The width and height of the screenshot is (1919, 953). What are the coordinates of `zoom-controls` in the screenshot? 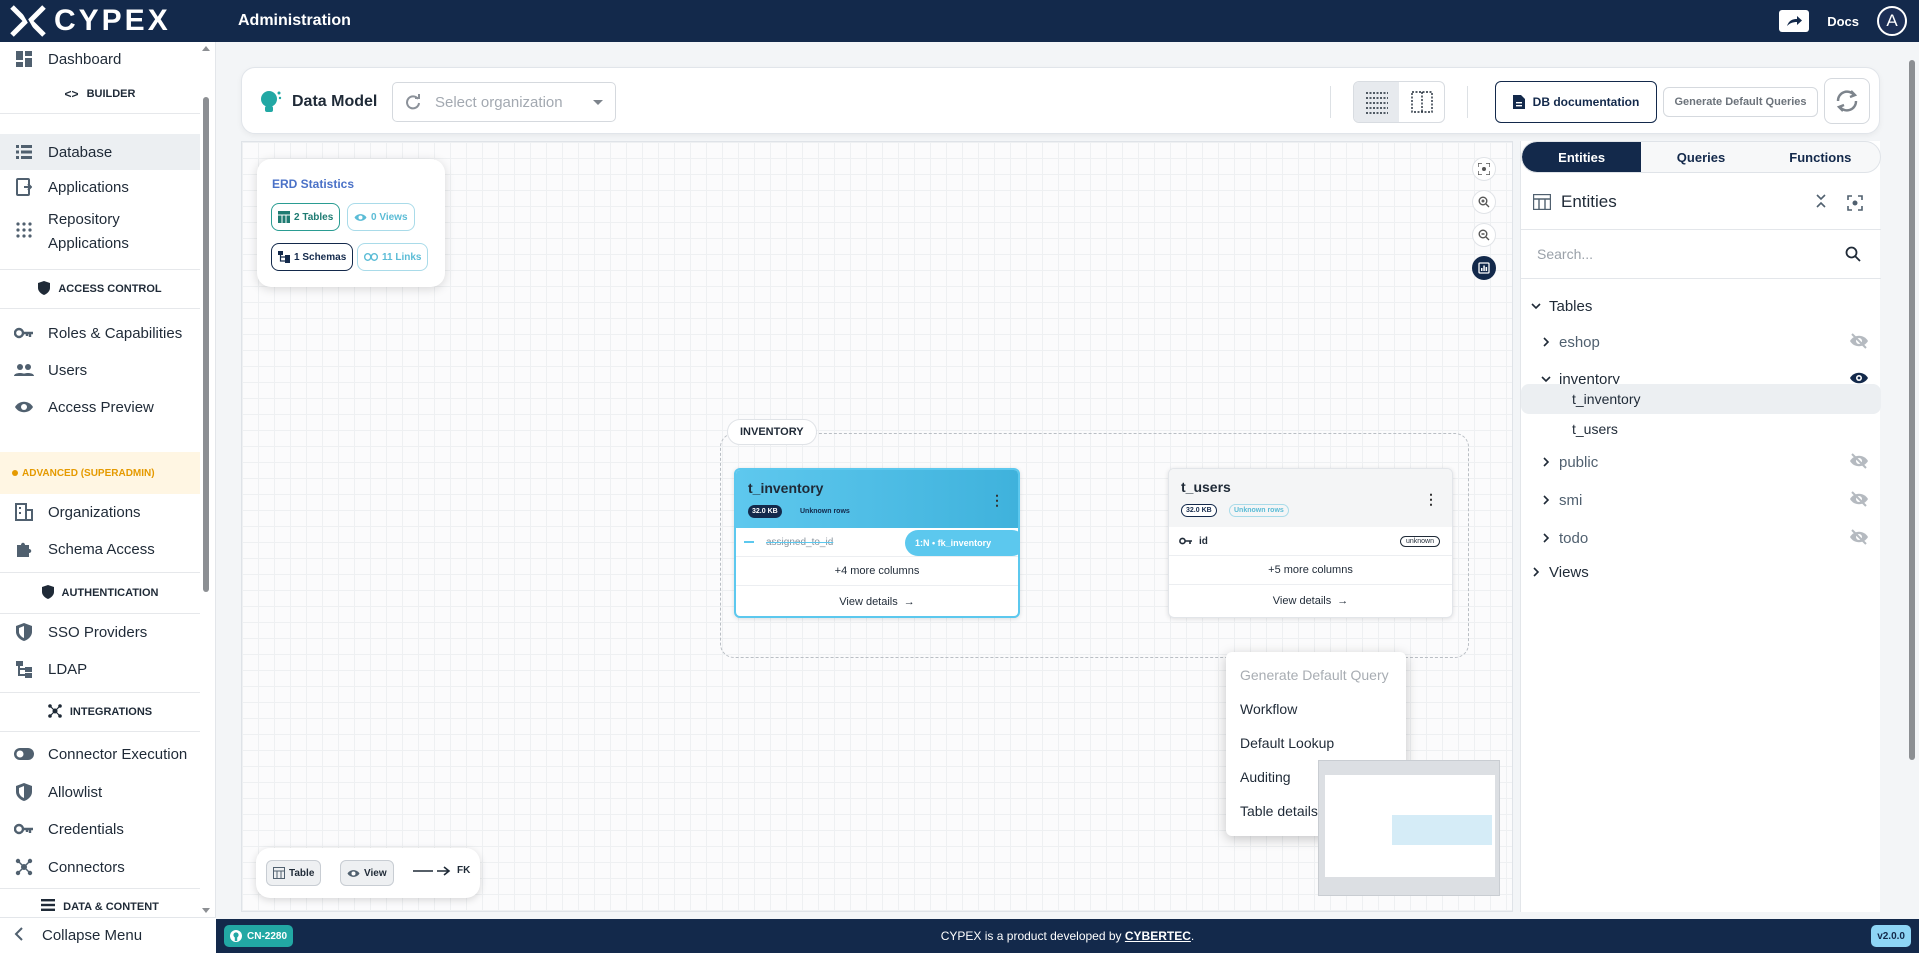 It's located at (1484, 218).